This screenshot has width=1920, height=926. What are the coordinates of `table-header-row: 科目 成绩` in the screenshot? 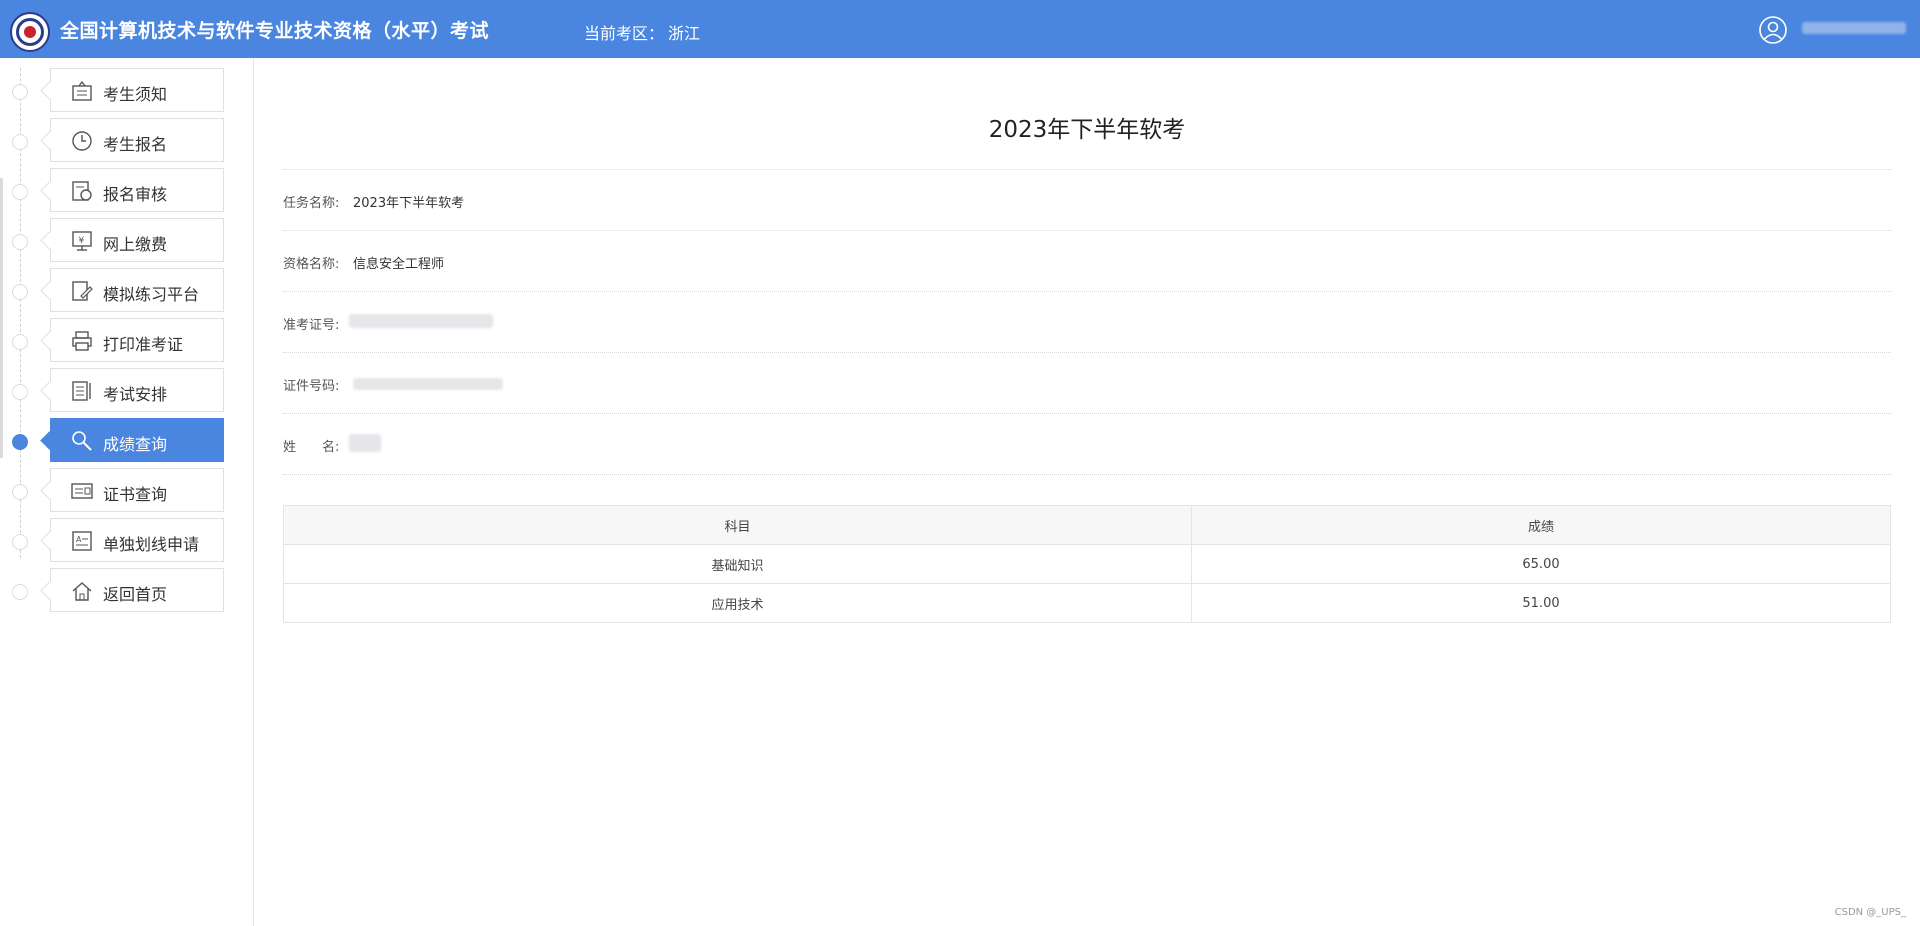 It's located at (1087, 525).